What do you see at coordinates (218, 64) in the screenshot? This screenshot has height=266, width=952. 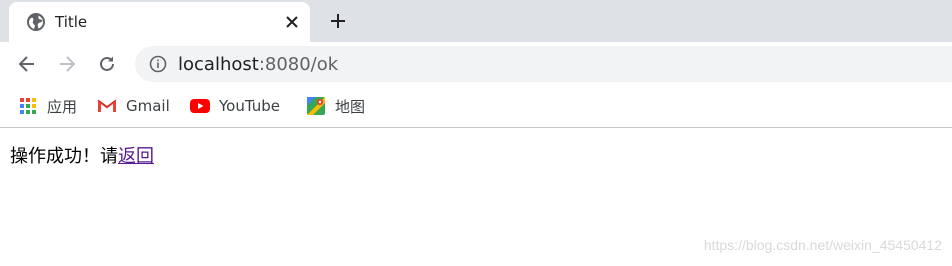 I see `url-host: localhost` at bounding box center [218, 64].